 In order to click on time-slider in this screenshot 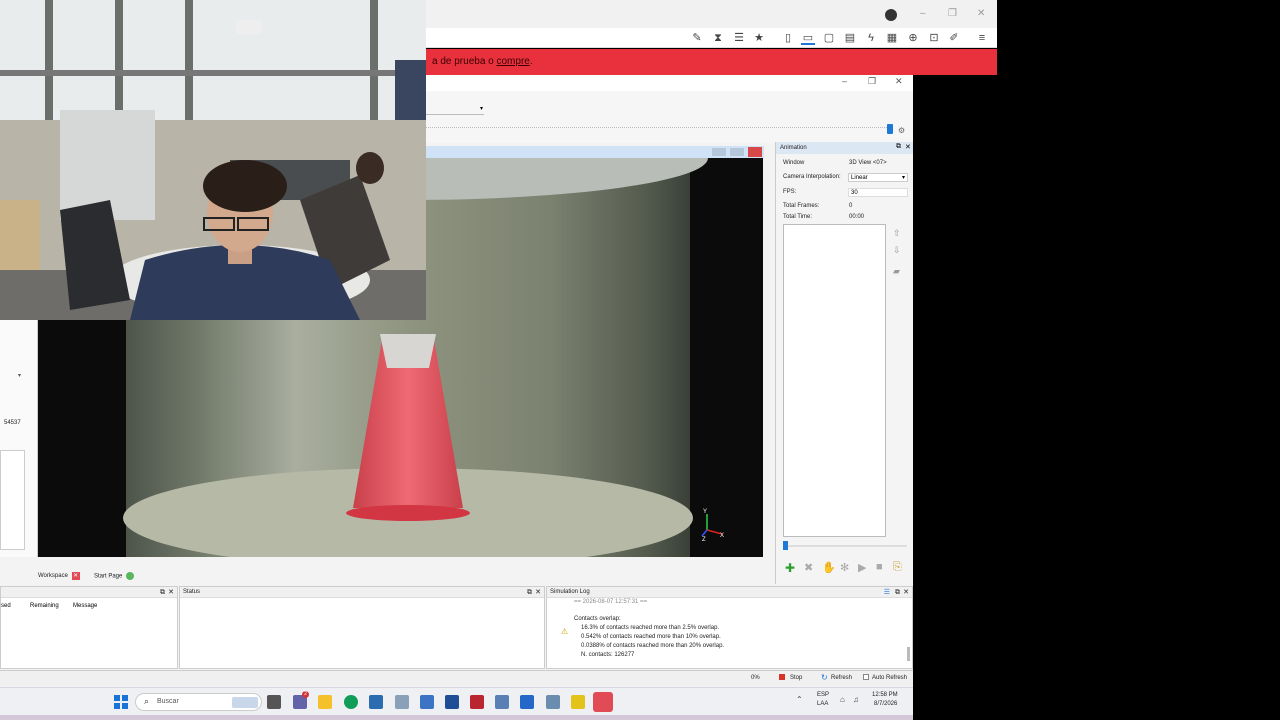, I will do `click(658, 130)`.